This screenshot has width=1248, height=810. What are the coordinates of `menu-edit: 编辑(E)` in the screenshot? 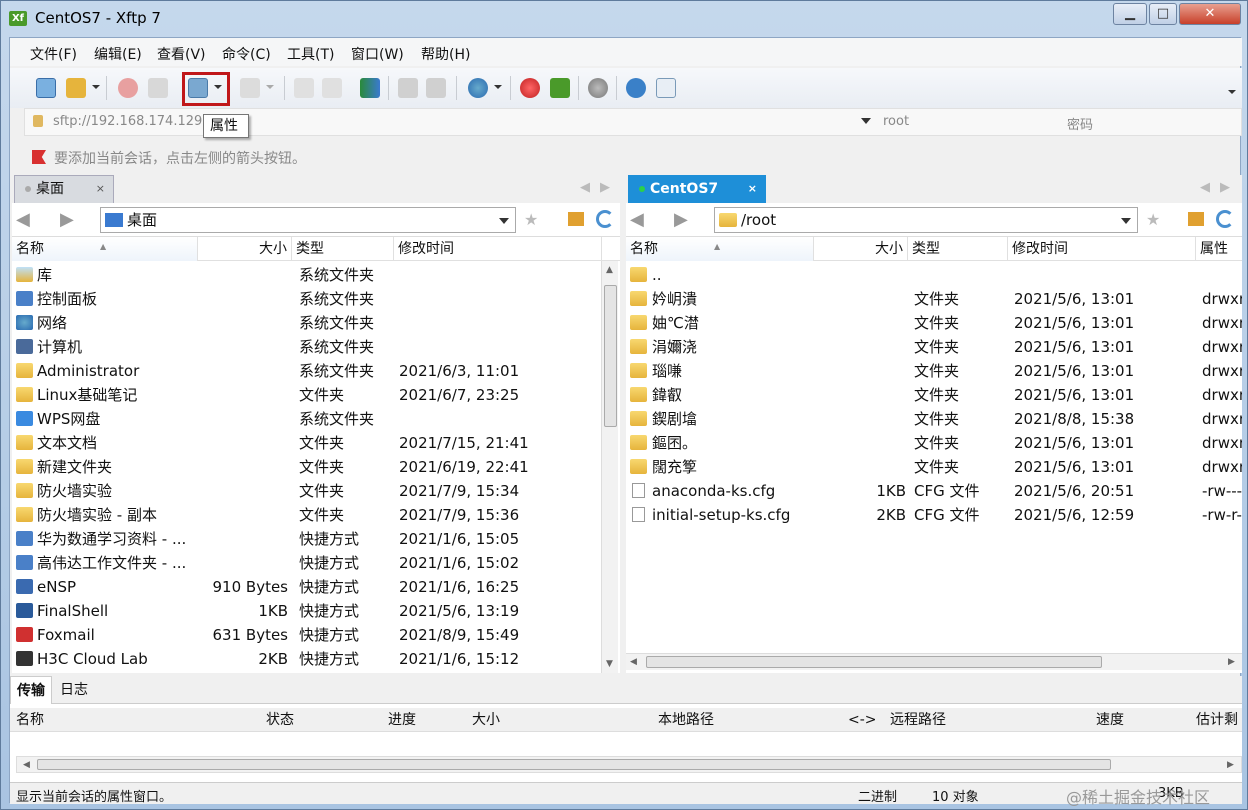 It's located at (118, 54).